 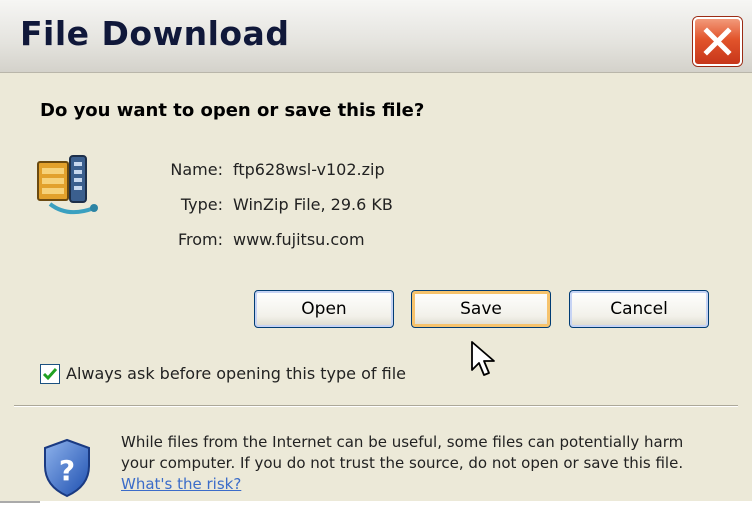 I want to click on from-value: www.fujitsu.com, so click(x=299, y=239).